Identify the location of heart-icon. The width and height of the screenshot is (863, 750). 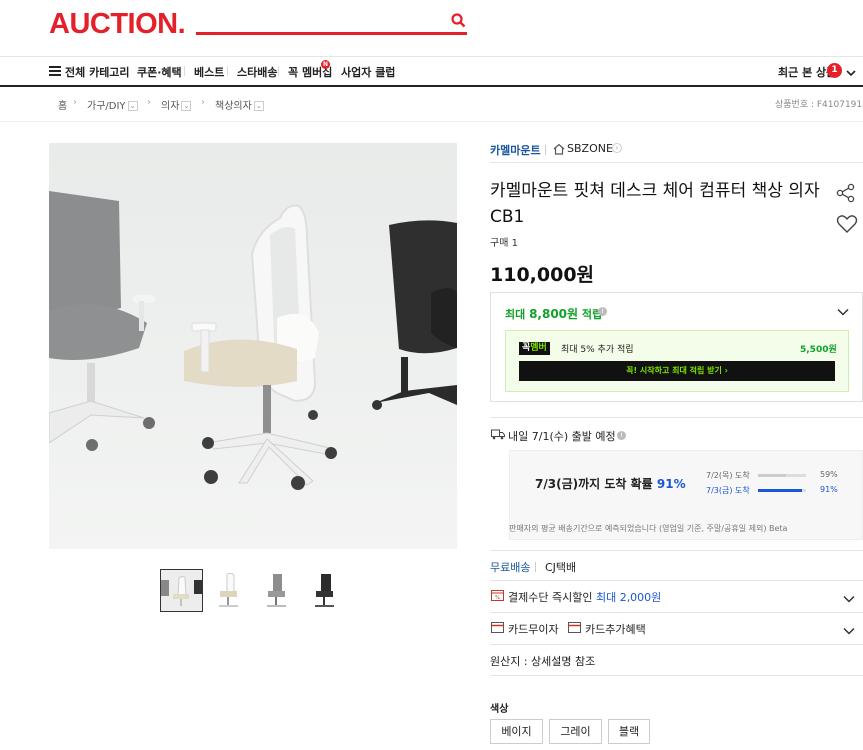
(847, 225).